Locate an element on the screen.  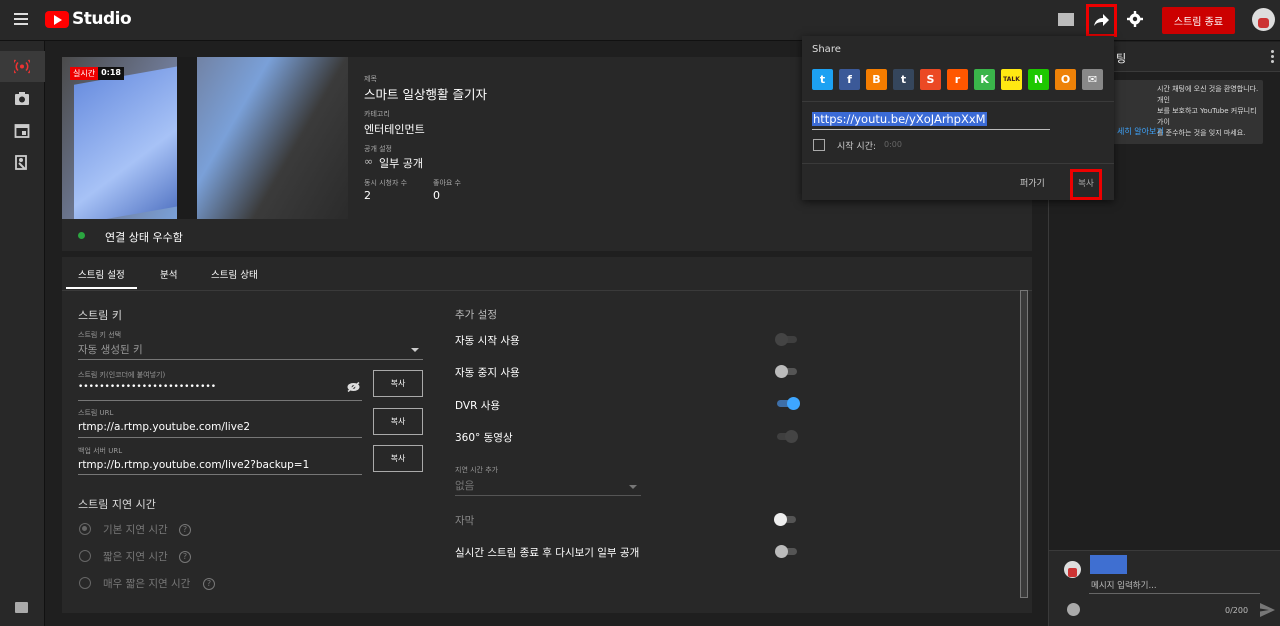
share-title: Share is located at coordinates (826, 49).